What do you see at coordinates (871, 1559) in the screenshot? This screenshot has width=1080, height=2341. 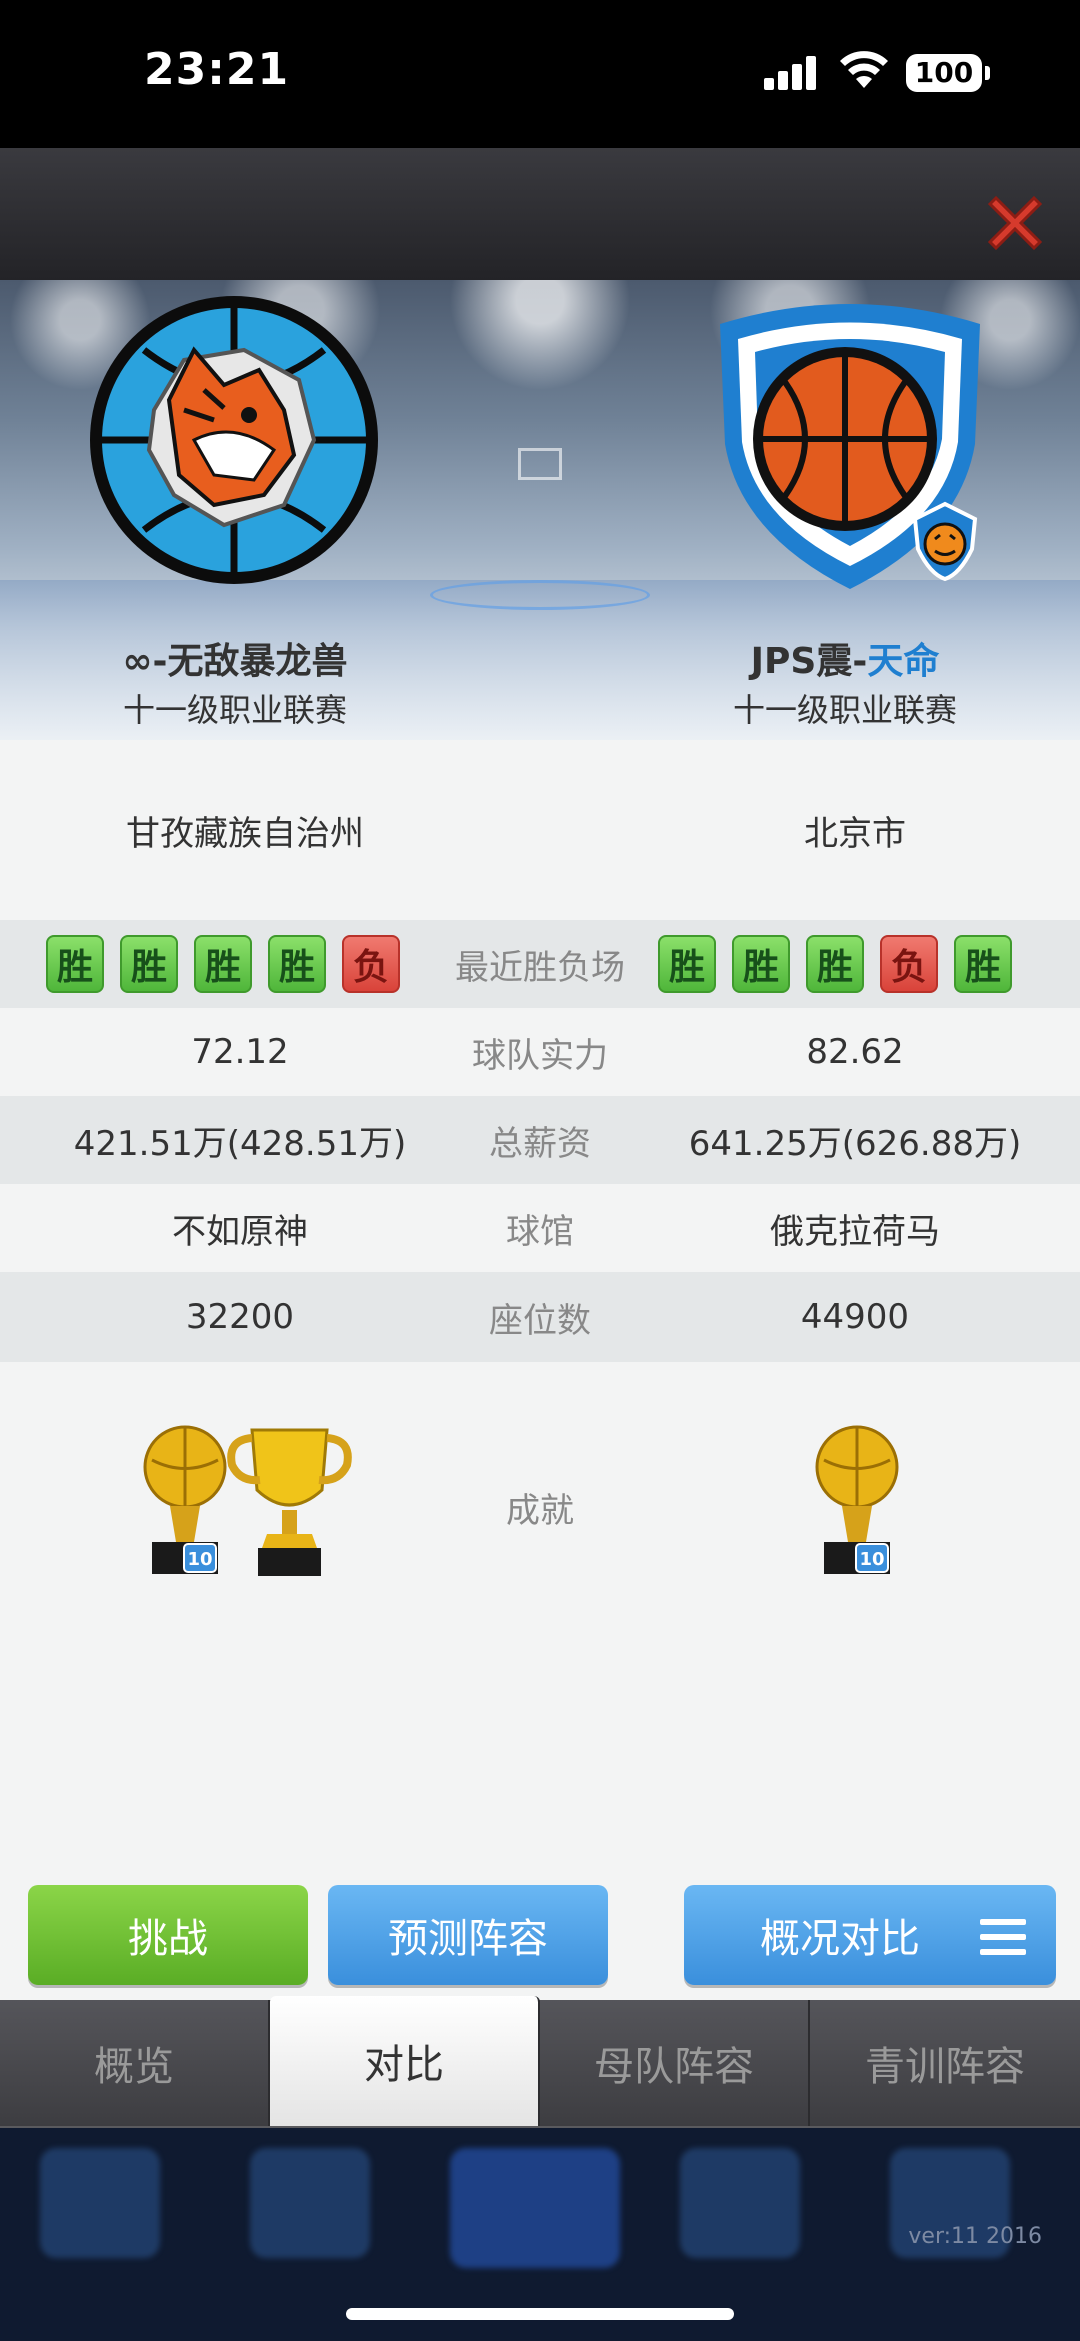 I see `right-trophy-badge: 10` at bounding box center [871, 1559].